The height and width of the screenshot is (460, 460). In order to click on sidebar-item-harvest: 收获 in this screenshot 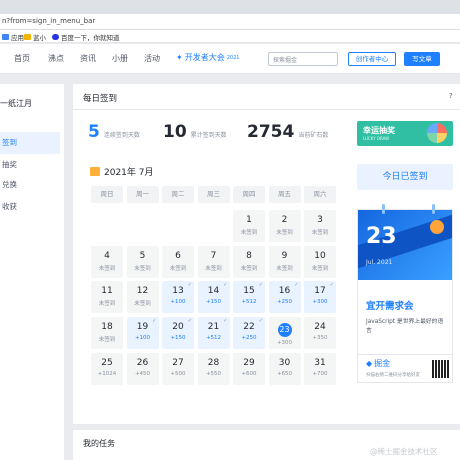, I will do `click(30, 207)`.